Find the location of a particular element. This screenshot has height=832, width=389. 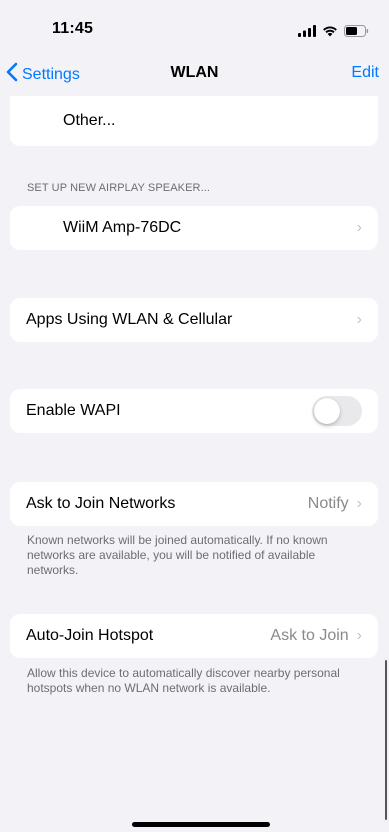

wapi-toggle is located at coordinates (337, 411).